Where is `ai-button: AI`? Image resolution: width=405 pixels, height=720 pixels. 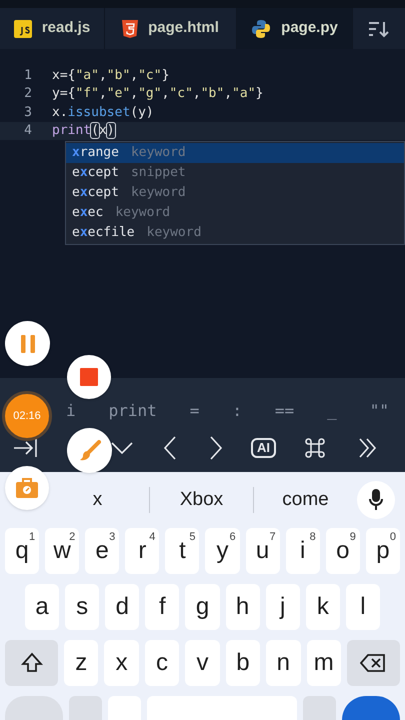
ai-button: AI is located at coordinates (263, 448).